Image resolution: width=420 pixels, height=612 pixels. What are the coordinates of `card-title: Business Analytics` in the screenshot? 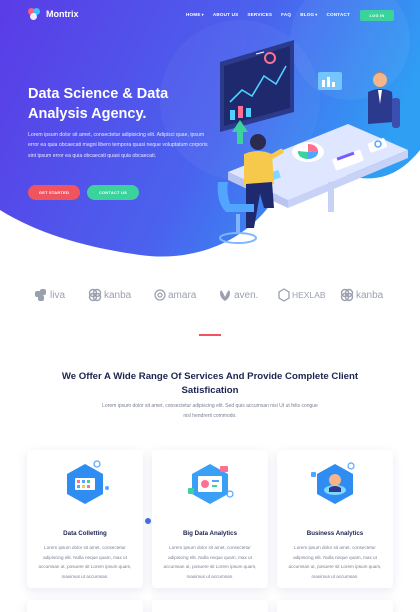 It's located at (335, 533).